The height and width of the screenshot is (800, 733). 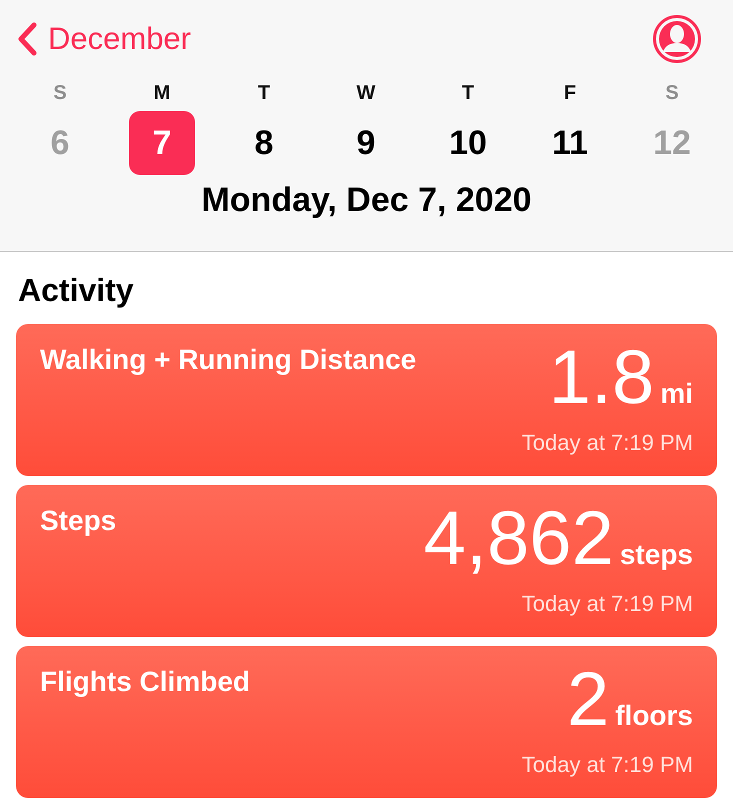 What do you see at coordinates (228, 360) in the screenshot?
I see `card-title: Walking + Running Distance` at bounding box center [228, 360].